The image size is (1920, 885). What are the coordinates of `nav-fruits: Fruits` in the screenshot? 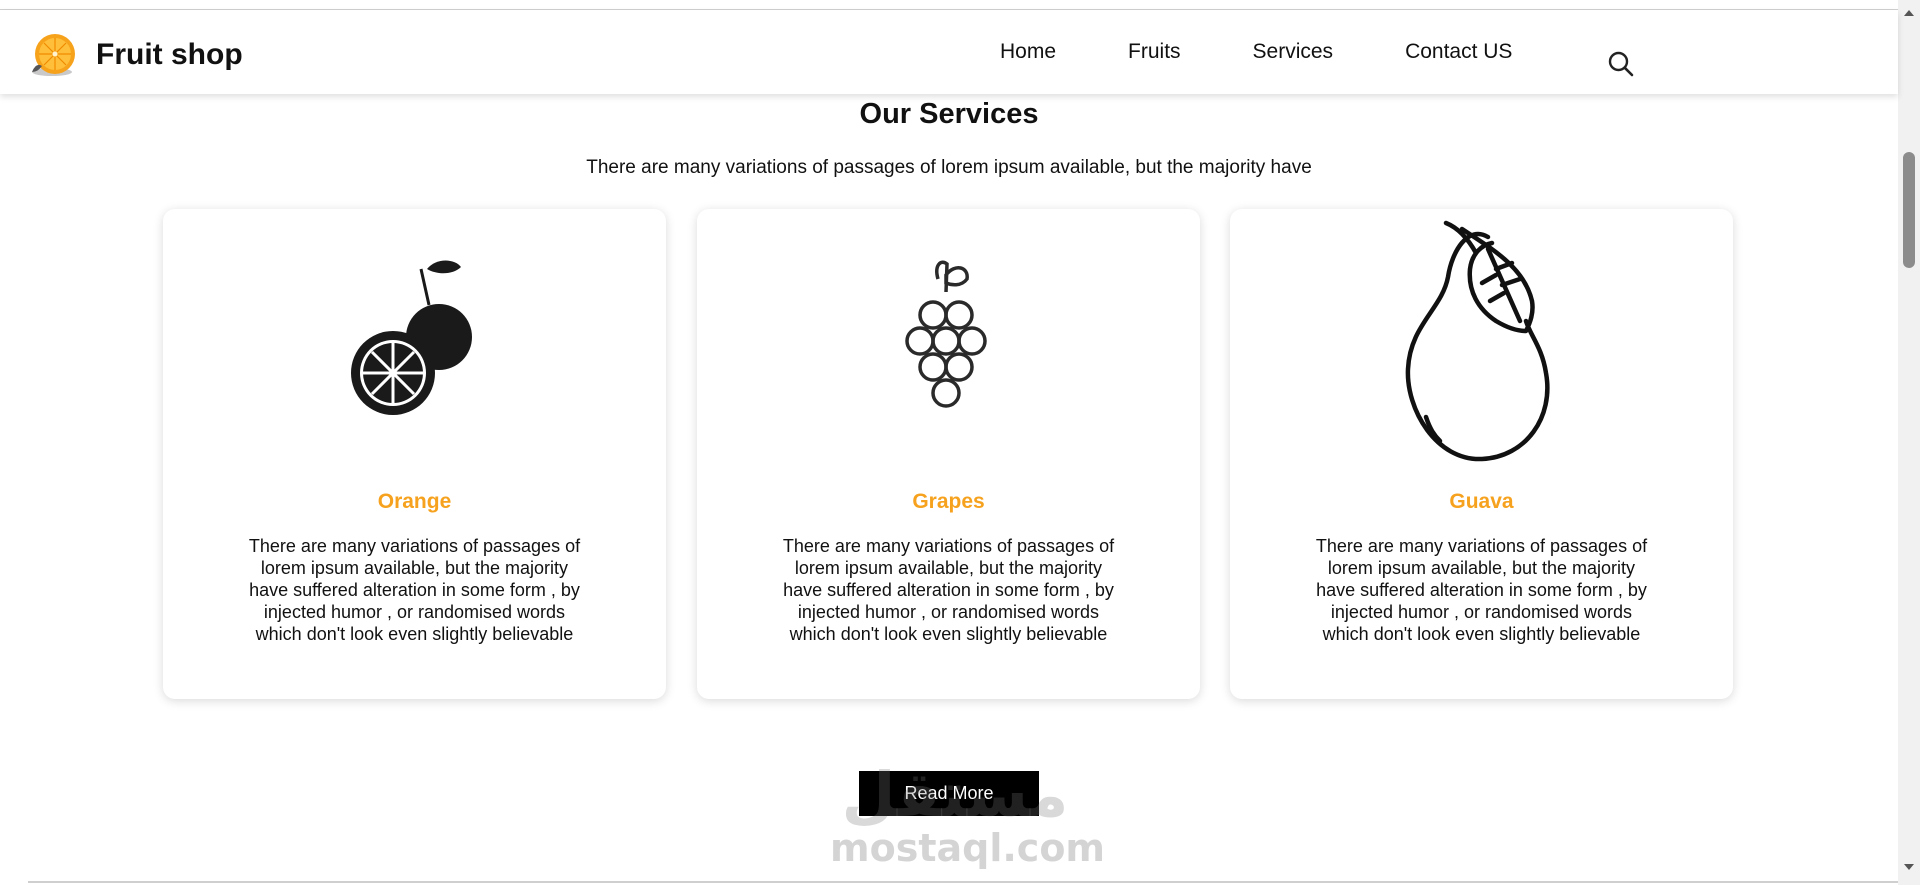 It's located at (1154, 52).